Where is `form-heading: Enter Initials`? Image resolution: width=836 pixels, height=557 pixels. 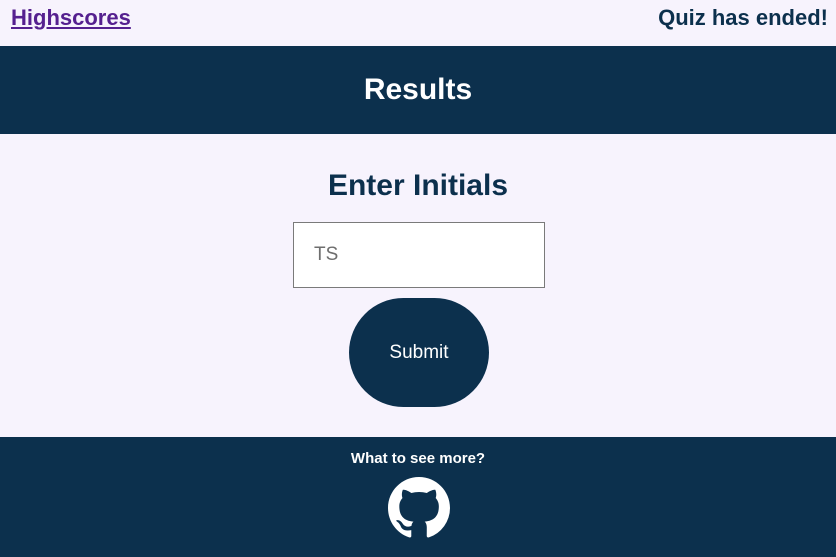
form-heading: Enter Initials is located at coordinates (418, 185).